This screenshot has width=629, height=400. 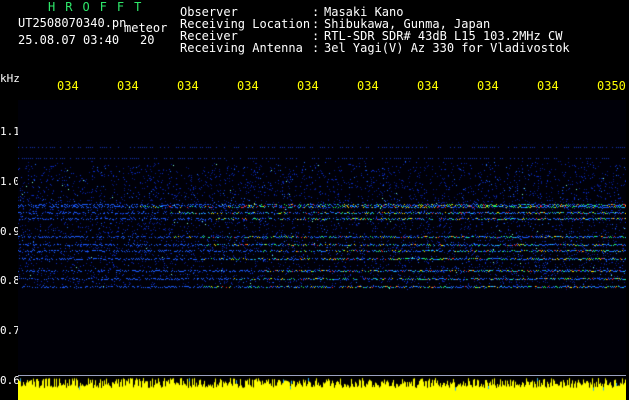 What do you see at coordinates (10, 380) in the screenshot?
I see `y-tick-label: 0.6` at bounding box center [10, 380].